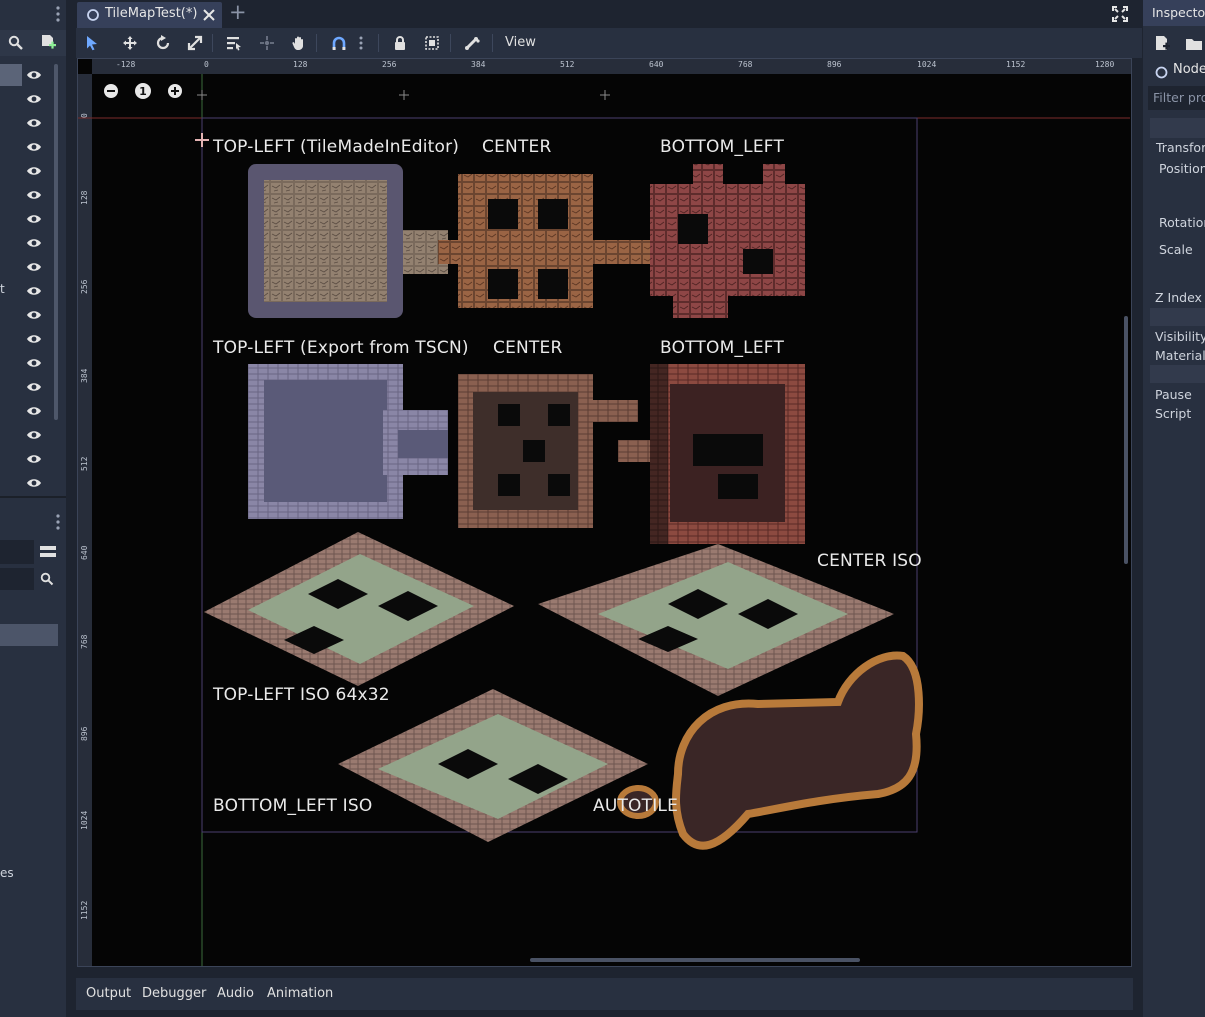 Image resolution: width=1205 pixels, height=1017 pixels. Describe the element at coordinates (432, 43) in the screenshot. I see `group-icon` at that location.